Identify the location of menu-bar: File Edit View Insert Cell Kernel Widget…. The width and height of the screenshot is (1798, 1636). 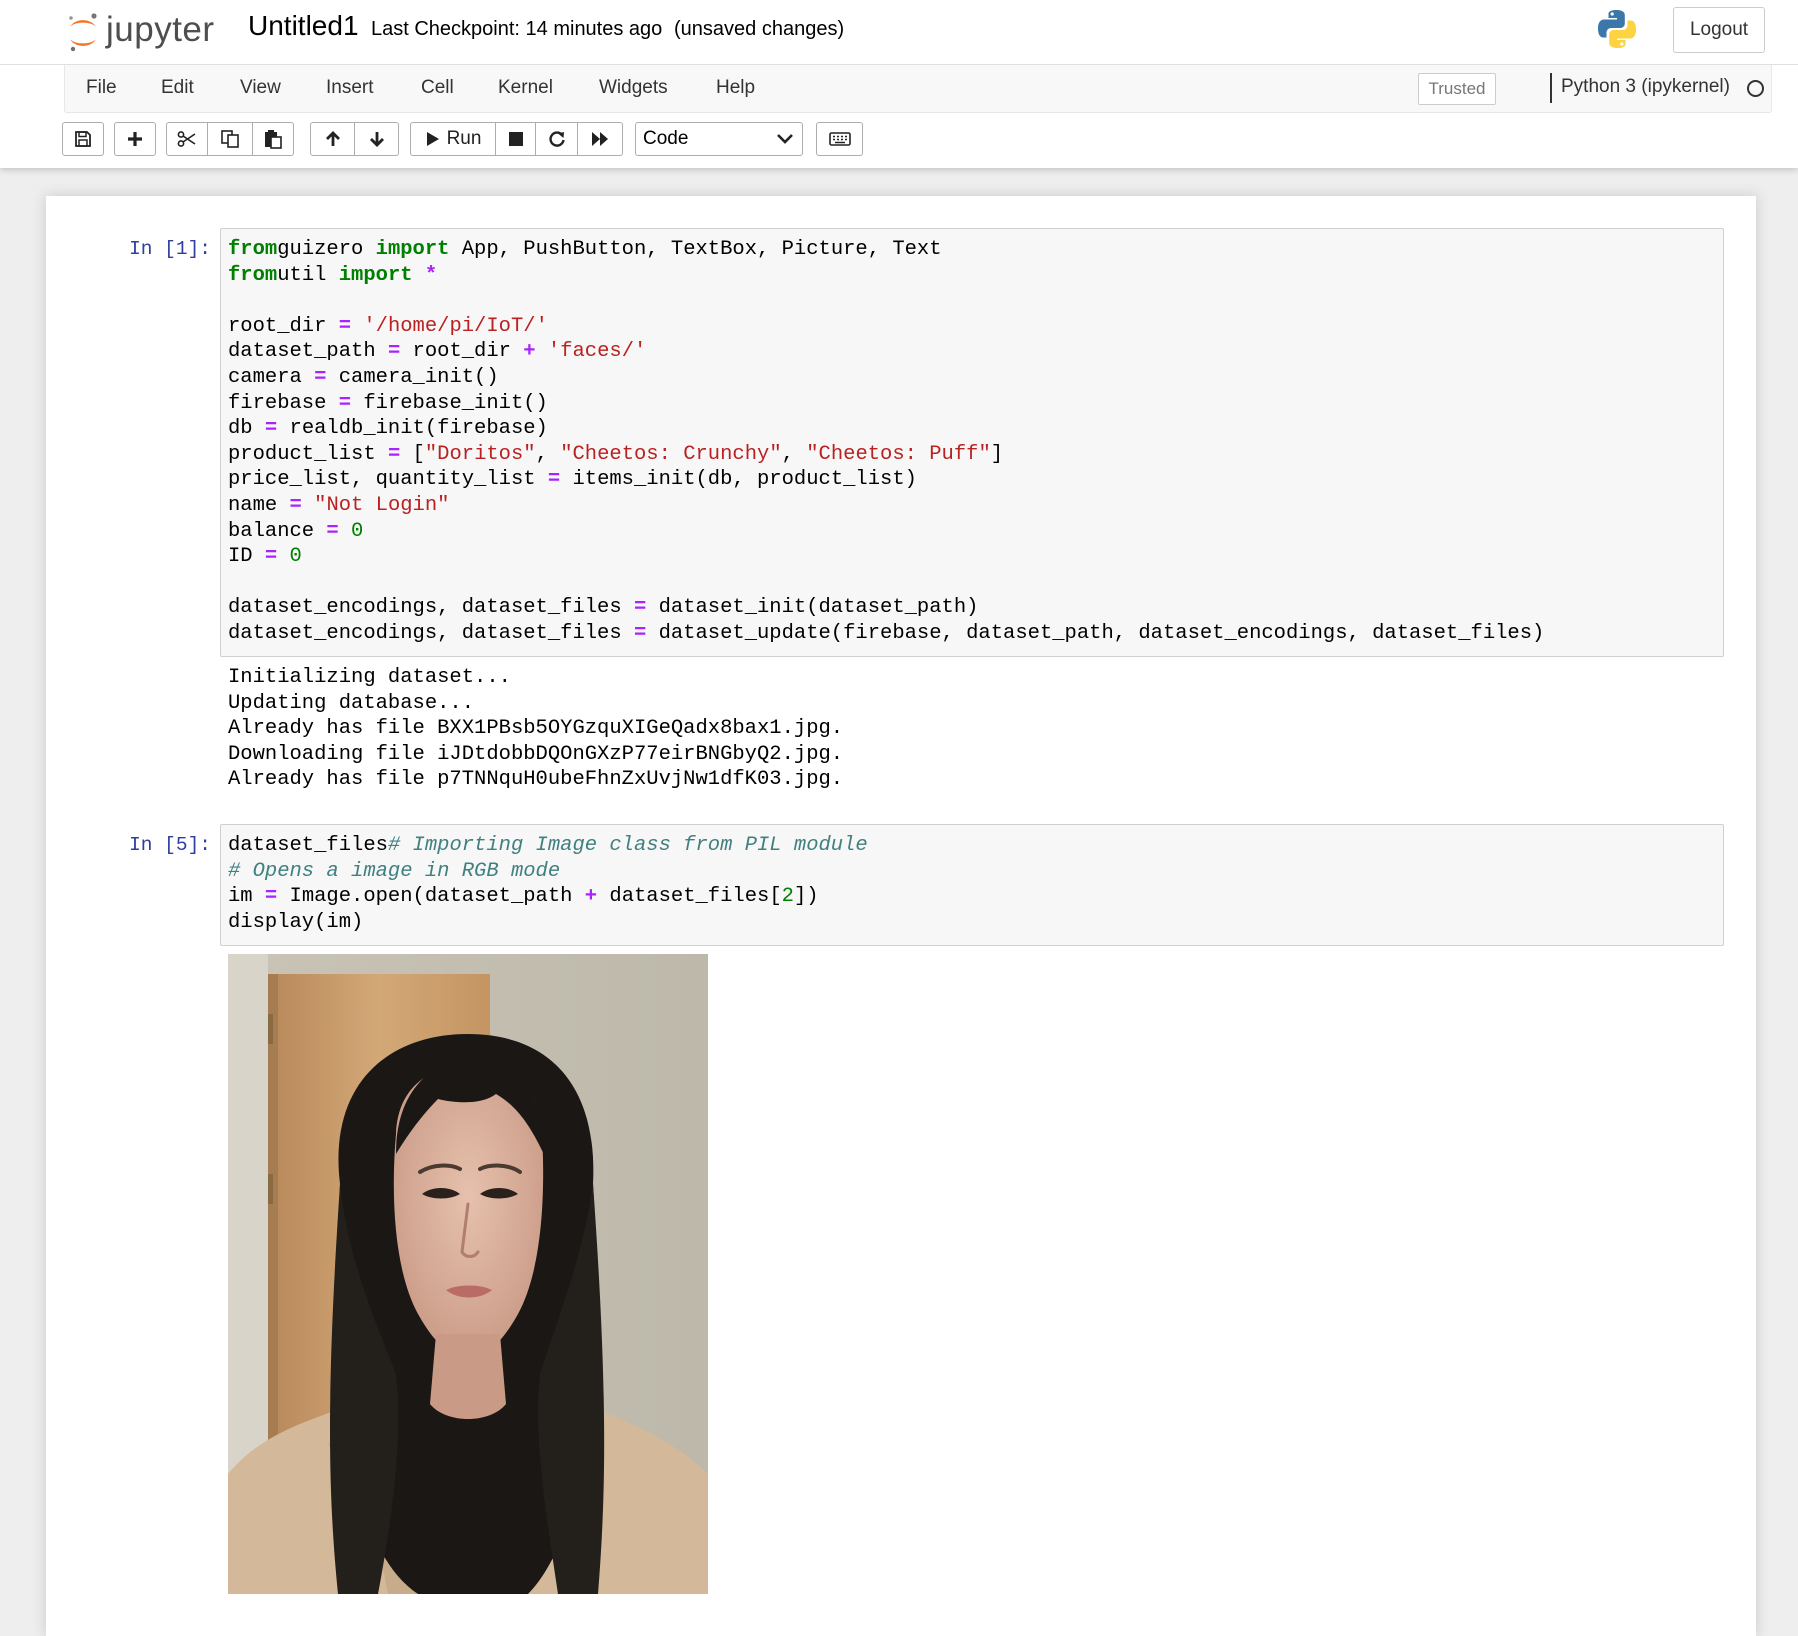
(918, 89).